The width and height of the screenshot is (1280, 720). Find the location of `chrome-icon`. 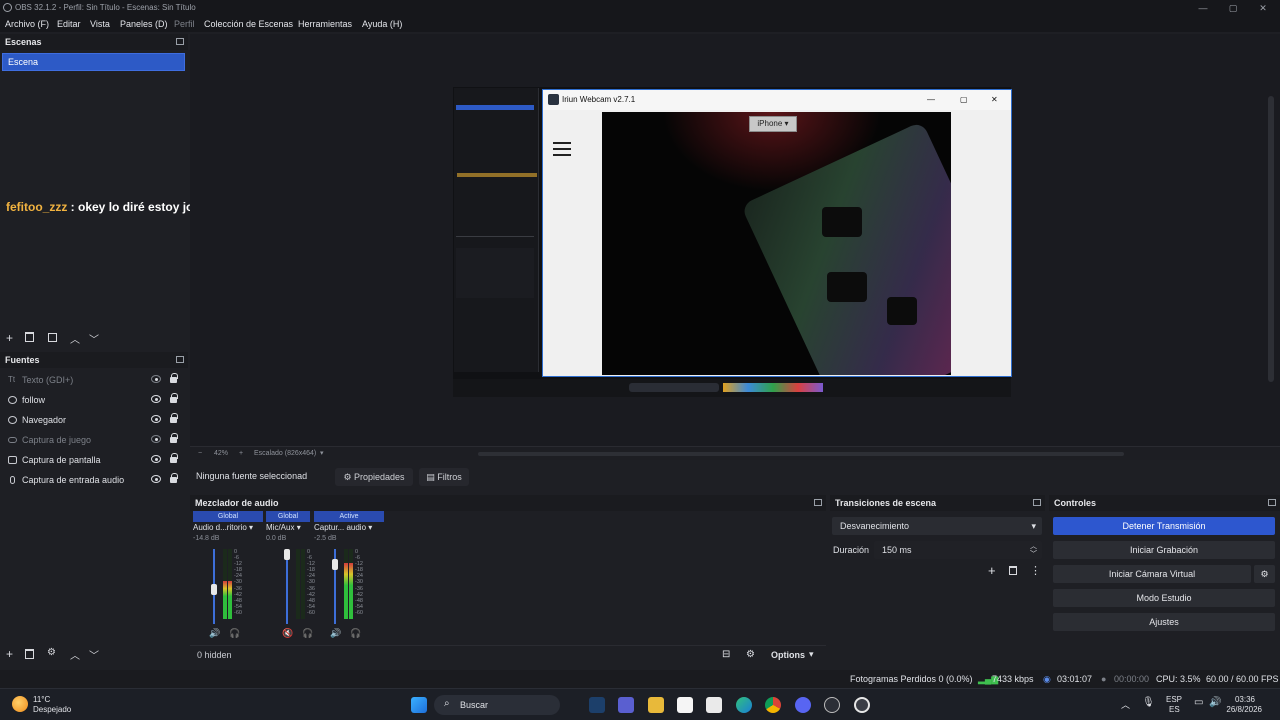

chrome-icon is located at coordinates (773, 705).